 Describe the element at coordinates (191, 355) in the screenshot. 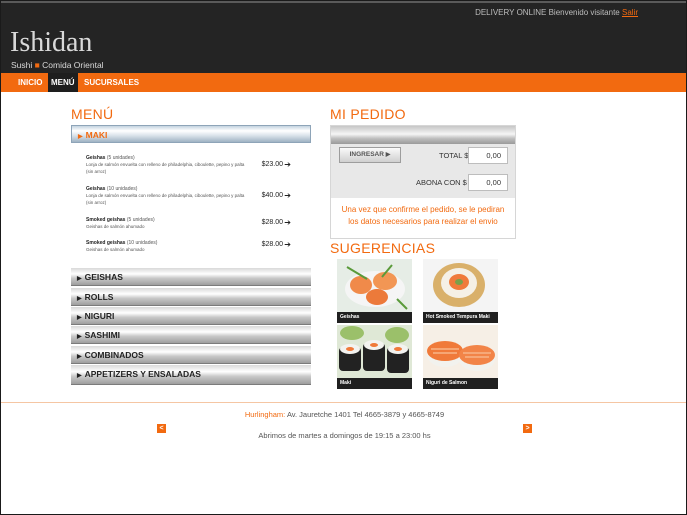

I see `category-combinados: ▶ COMBINADOS` at that location.